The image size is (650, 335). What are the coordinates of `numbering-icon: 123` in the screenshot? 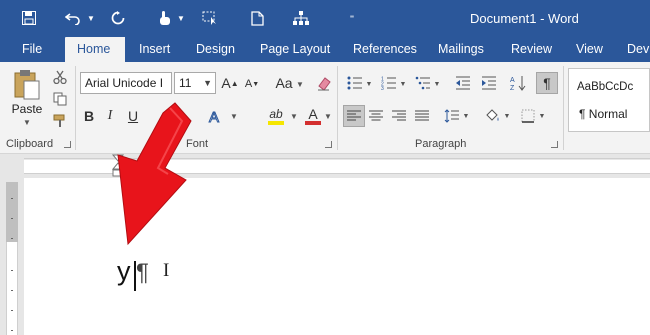 It's located at (389, 83).